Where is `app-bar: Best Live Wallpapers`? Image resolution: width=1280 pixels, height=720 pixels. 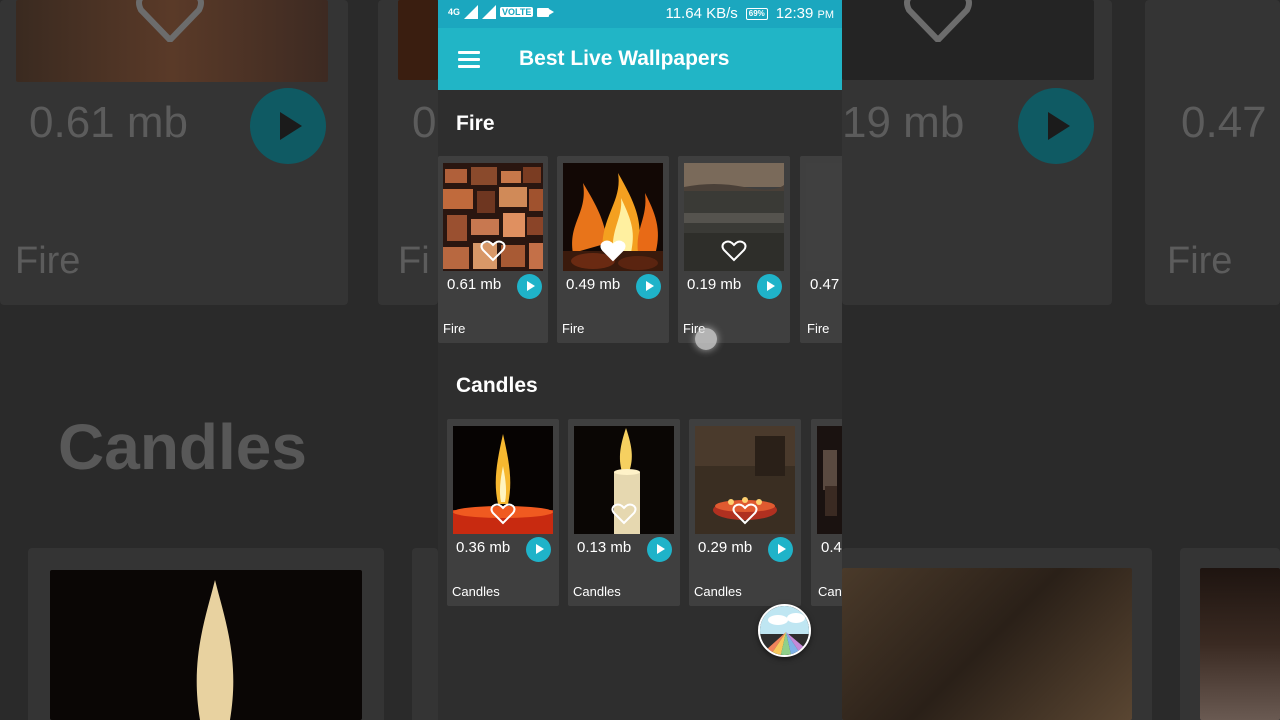
app-bar: Best Live Wallpapers is located at coordinates (640, 59).